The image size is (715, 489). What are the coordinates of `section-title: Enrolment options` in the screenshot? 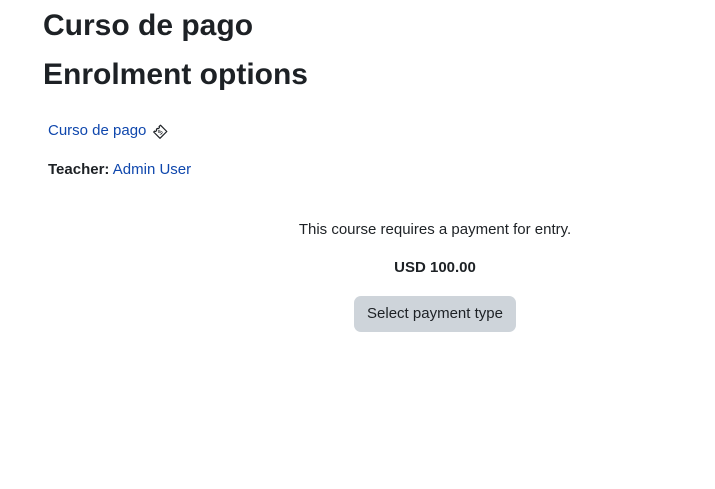 It's located at (175, 74).